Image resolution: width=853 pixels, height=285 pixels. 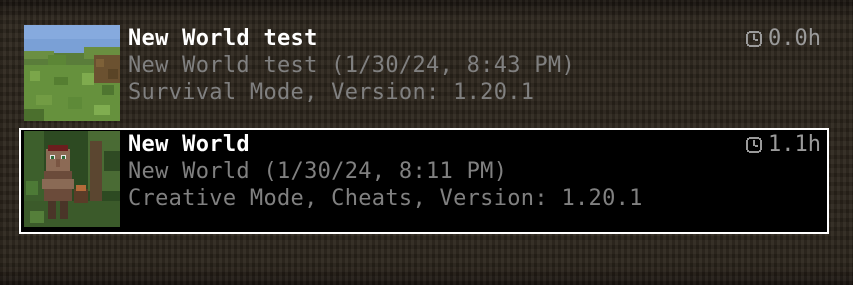 I want to click on world-subtitle: New World (1/30/24, 8:11 PM), so click(x=318, y=171).